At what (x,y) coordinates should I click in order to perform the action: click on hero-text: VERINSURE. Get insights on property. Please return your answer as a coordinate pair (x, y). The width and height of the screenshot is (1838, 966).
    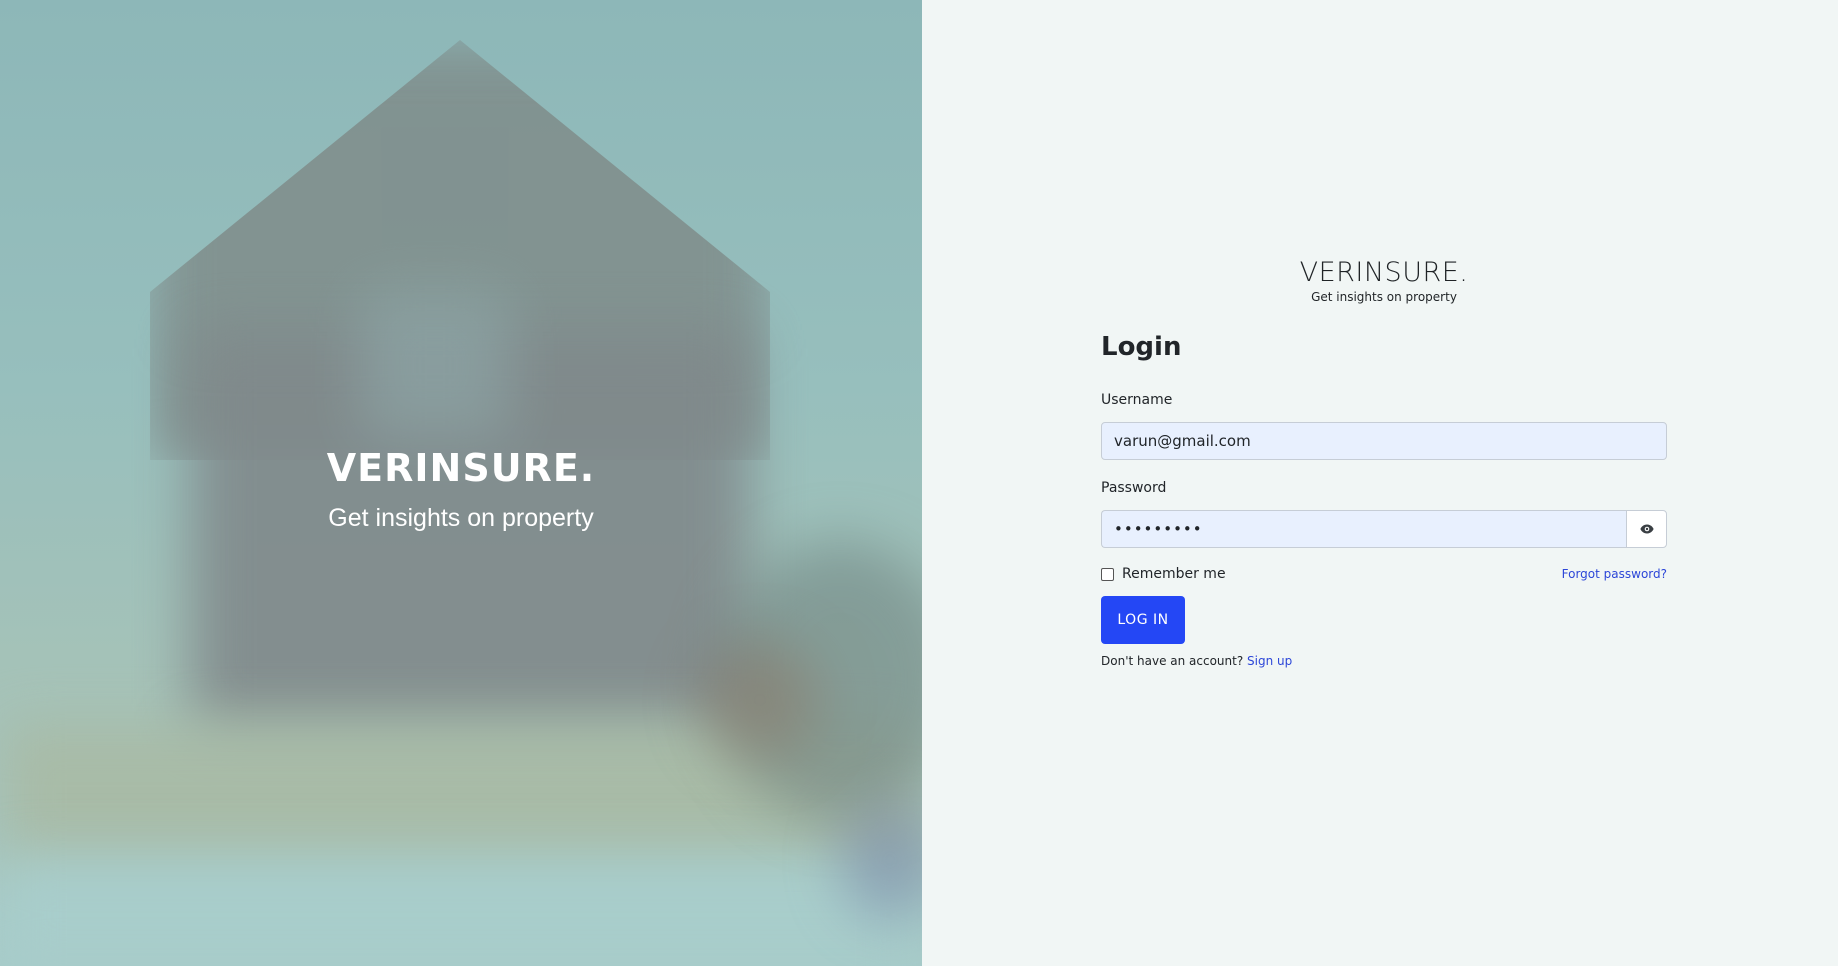
    Looking at the image, I should click on (461, 486).